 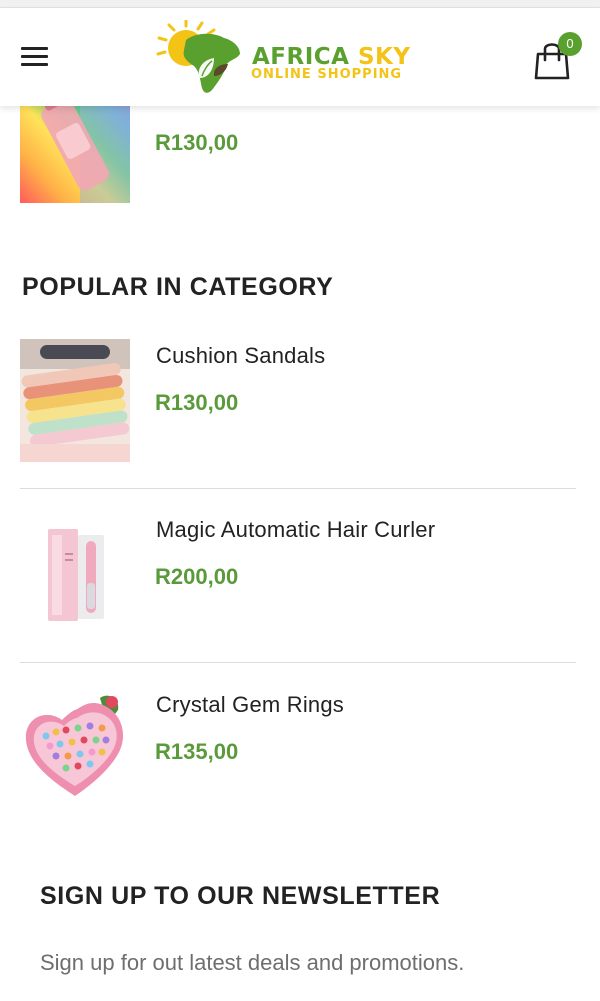 What do you see at coordinates (240, 896) in the screenshot?
I see `newsletter-title: SIGN UP TO OUR NEWSLETTER` at bounding box center [240, 896].